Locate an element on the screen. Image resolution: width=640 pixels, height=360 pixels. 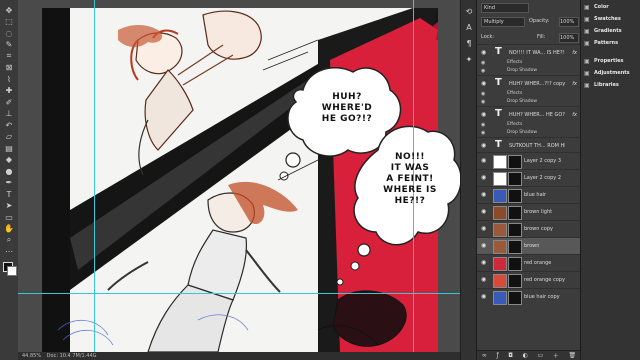
layer-row: ◉ blue hair copy is located at coordinates (529, 297).